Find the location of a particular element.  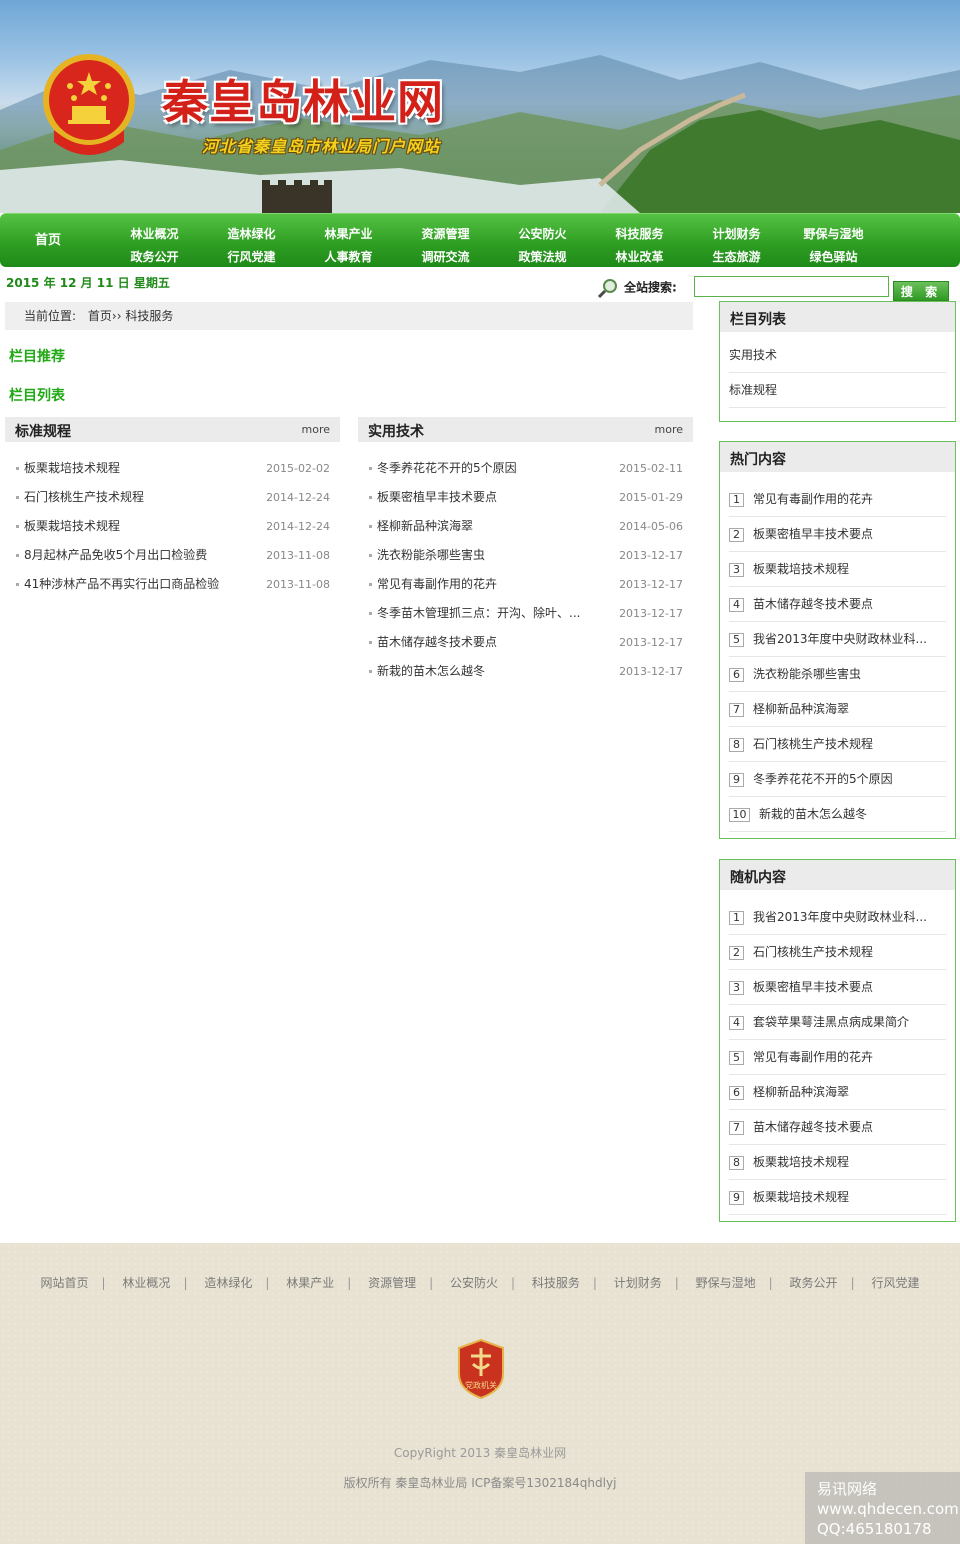

list-item: 冬季苗木管理抓三点：开沟、除叶、... 2013-12-17 is located at coordinates (525, 613).